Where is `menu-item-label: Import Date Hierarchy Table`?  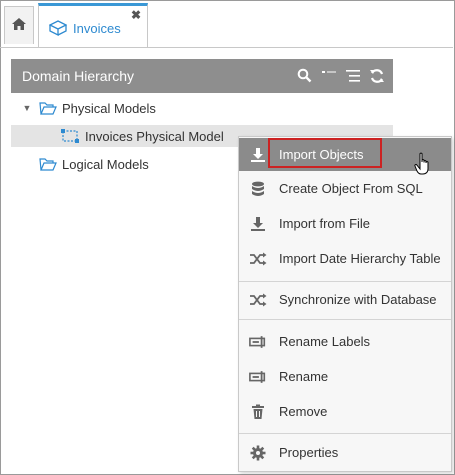 menu-item-label: Import Date Hierarchy Table is located at coordinates (360, 258).